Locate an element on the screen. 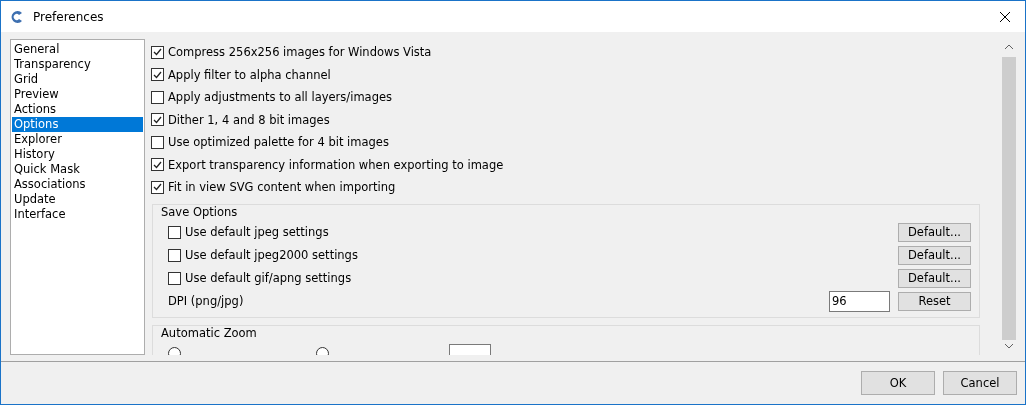 The width and height of the screenshot is (1026, 405). category-item: Transparency is located at coordinates (77, 64).